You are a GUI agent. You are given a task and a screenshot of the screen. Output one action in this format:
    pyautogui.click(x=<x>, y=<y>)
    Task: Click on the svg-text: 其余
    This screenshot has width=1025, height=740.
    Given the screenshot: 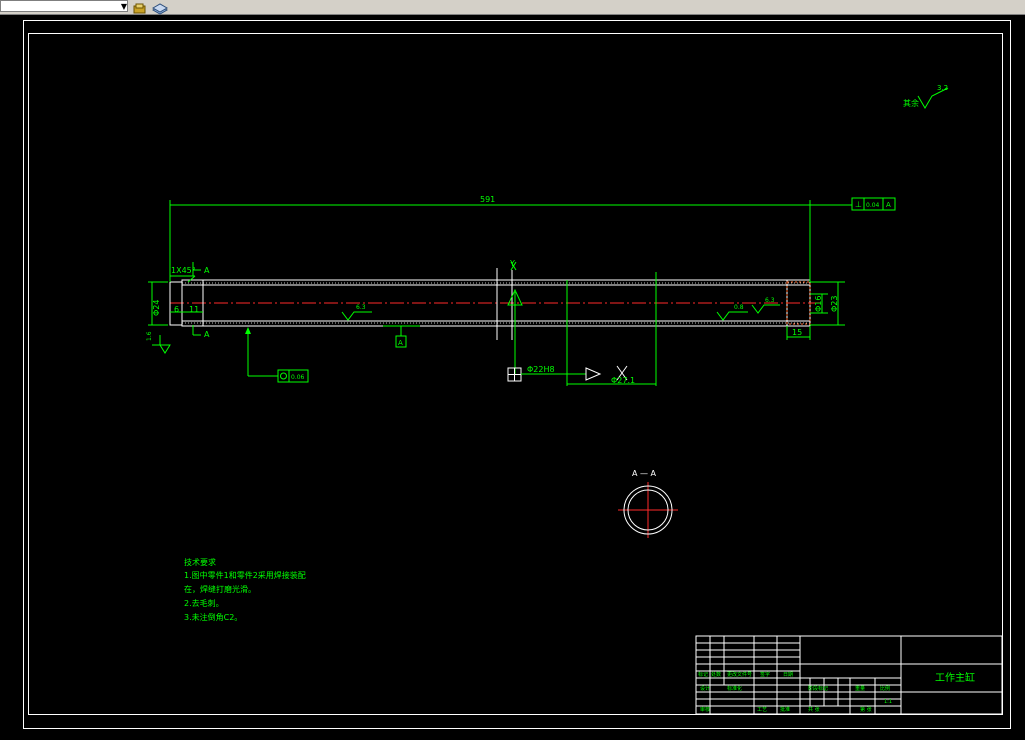 What is the action you would take?
    pyautogui.click(x=911, y=103)
    